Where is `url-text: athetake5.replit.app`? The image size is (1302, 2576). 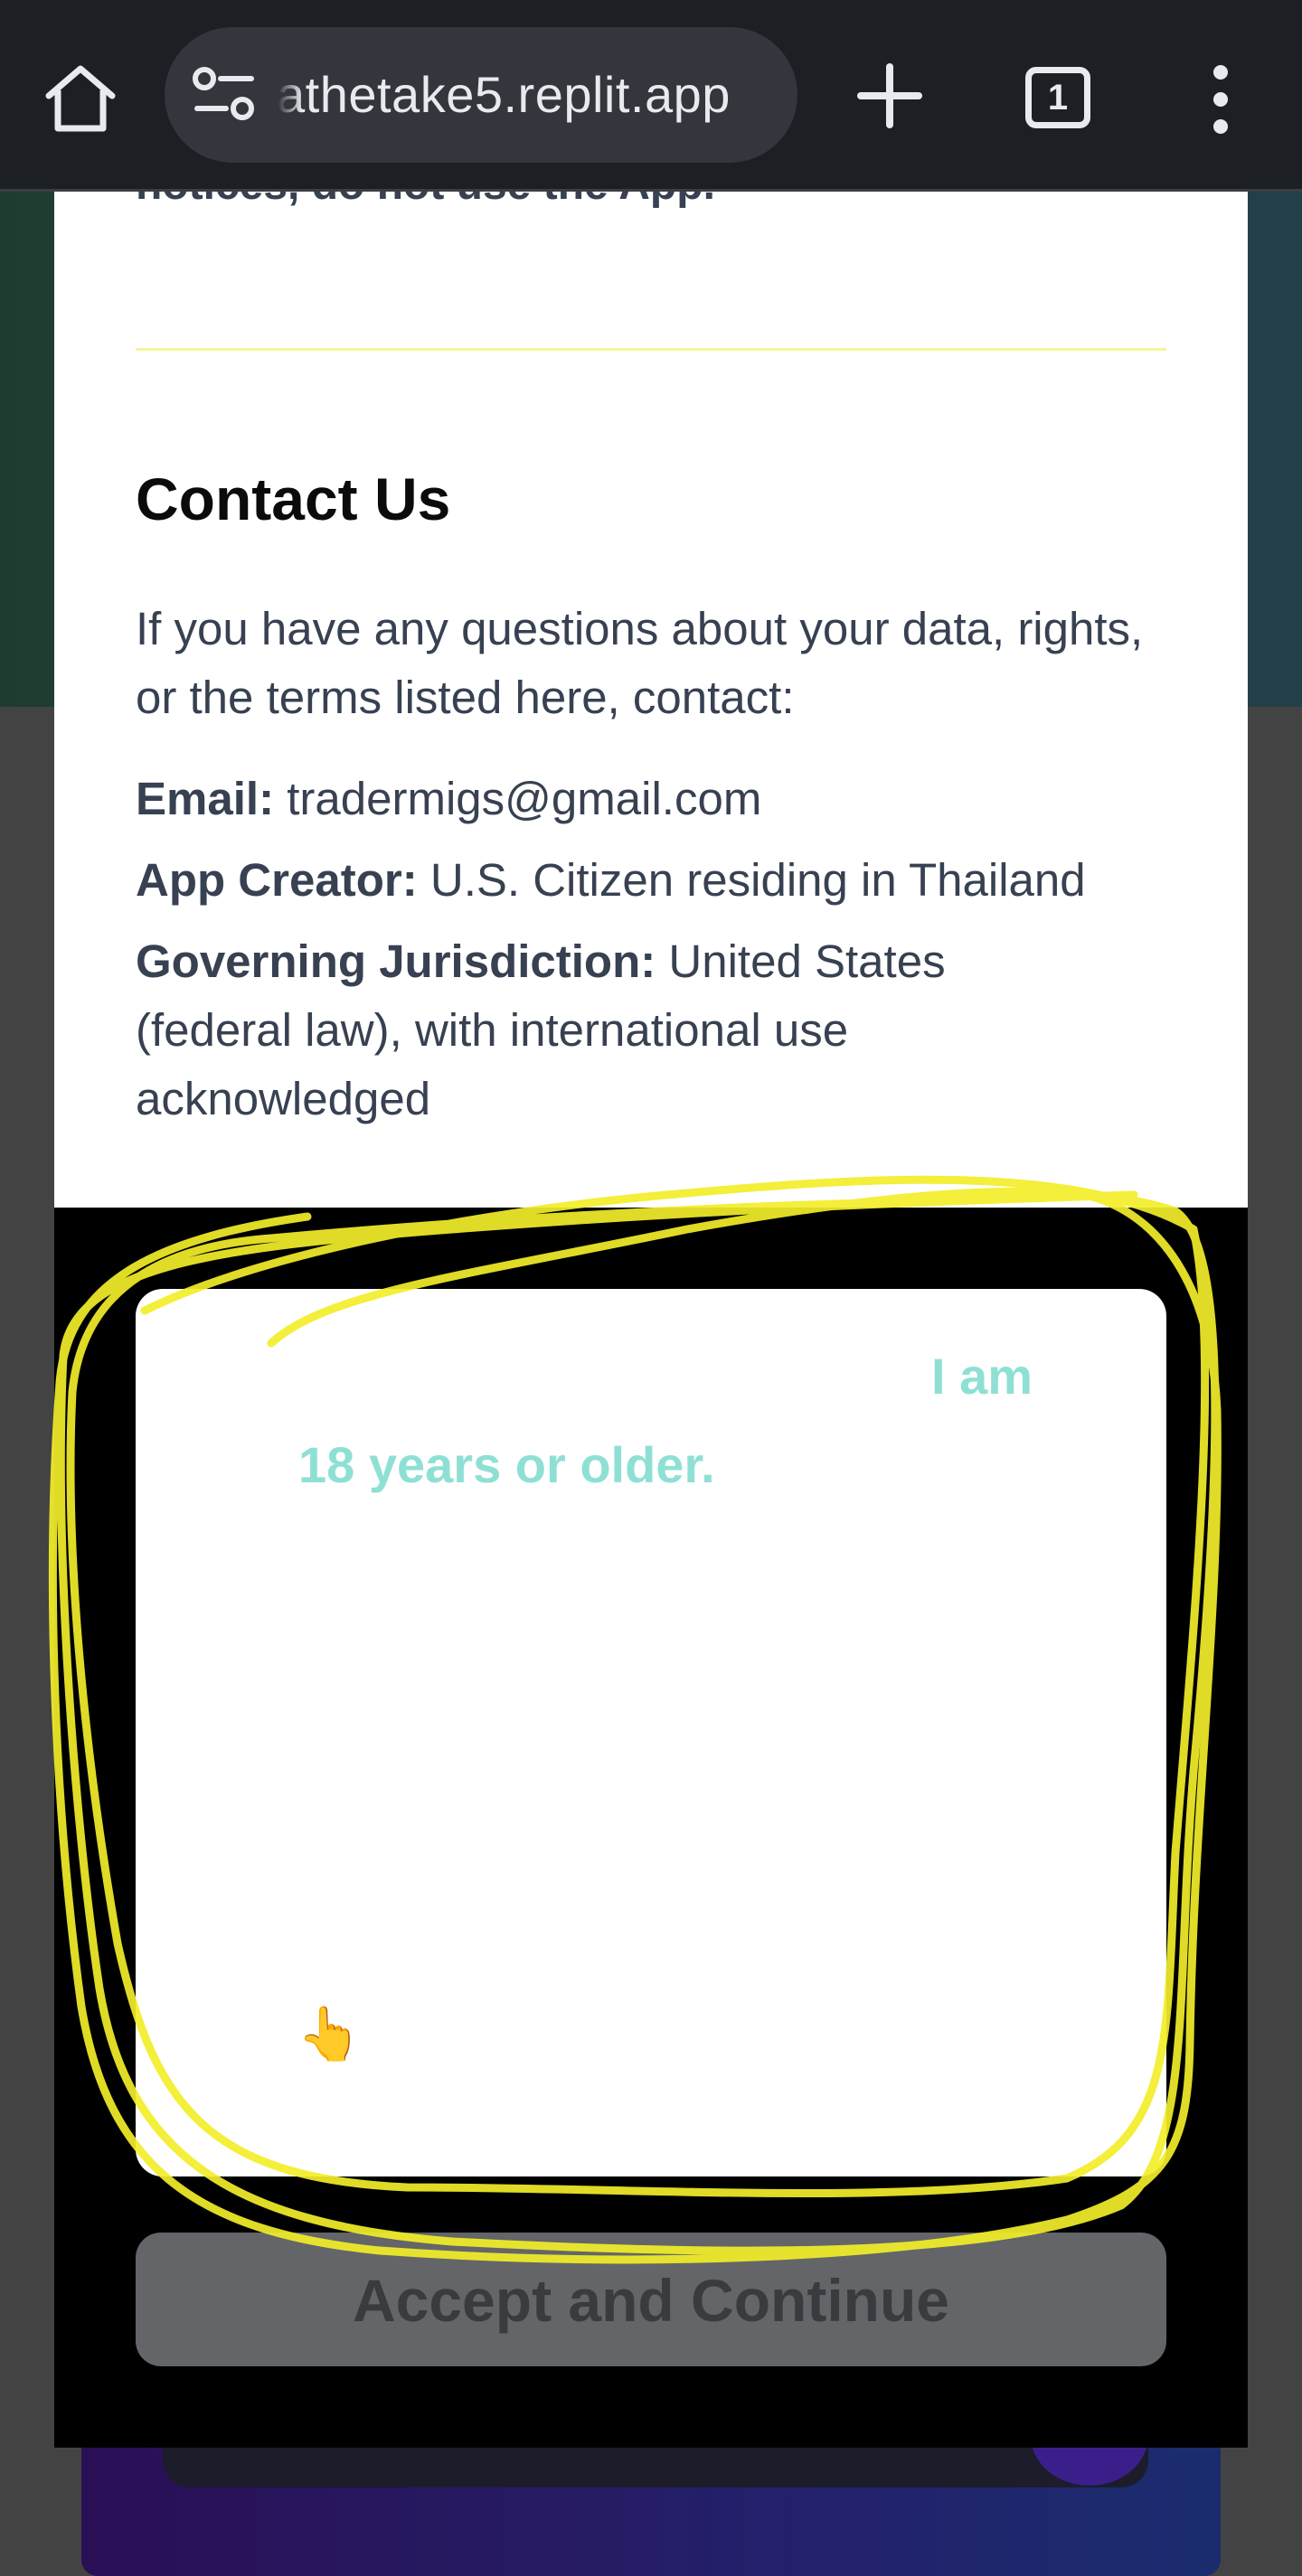 url-text: athetake5.replit.app is located at coordinates (504, 95).